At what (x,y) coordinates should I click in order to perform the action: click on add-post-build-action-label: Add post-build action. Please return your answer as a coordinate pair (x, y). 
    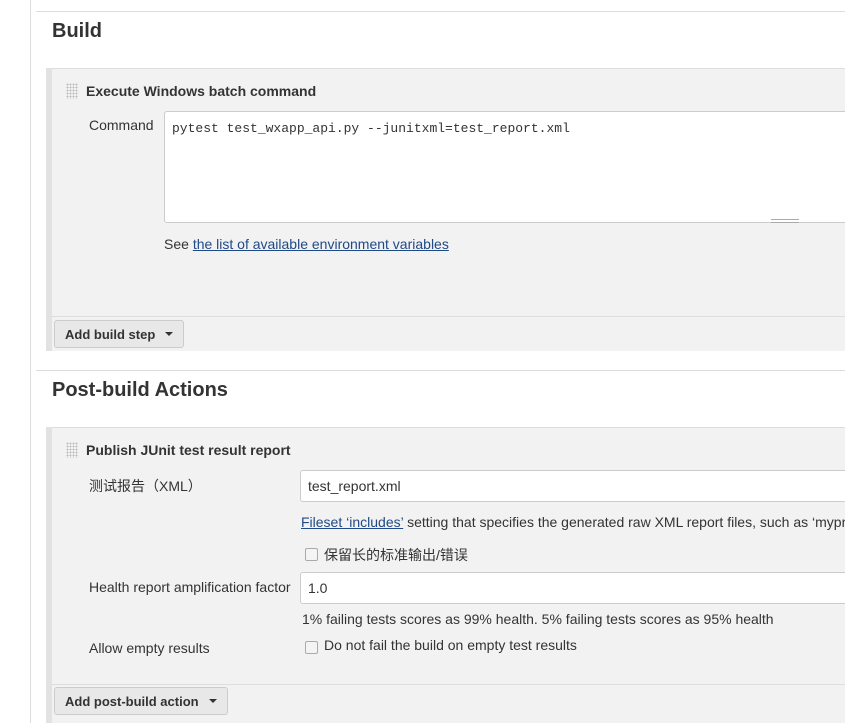
    Looking at the image, I should click on (132, 701).